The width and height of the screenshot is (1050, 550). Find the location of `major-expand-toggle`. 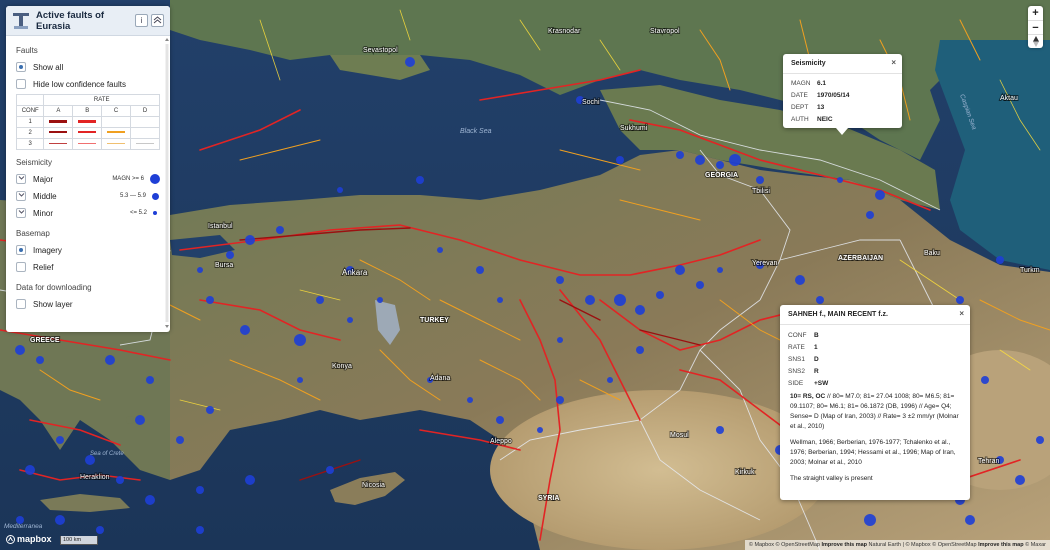

major-expand-toggle is located at coordinates (21, 179).